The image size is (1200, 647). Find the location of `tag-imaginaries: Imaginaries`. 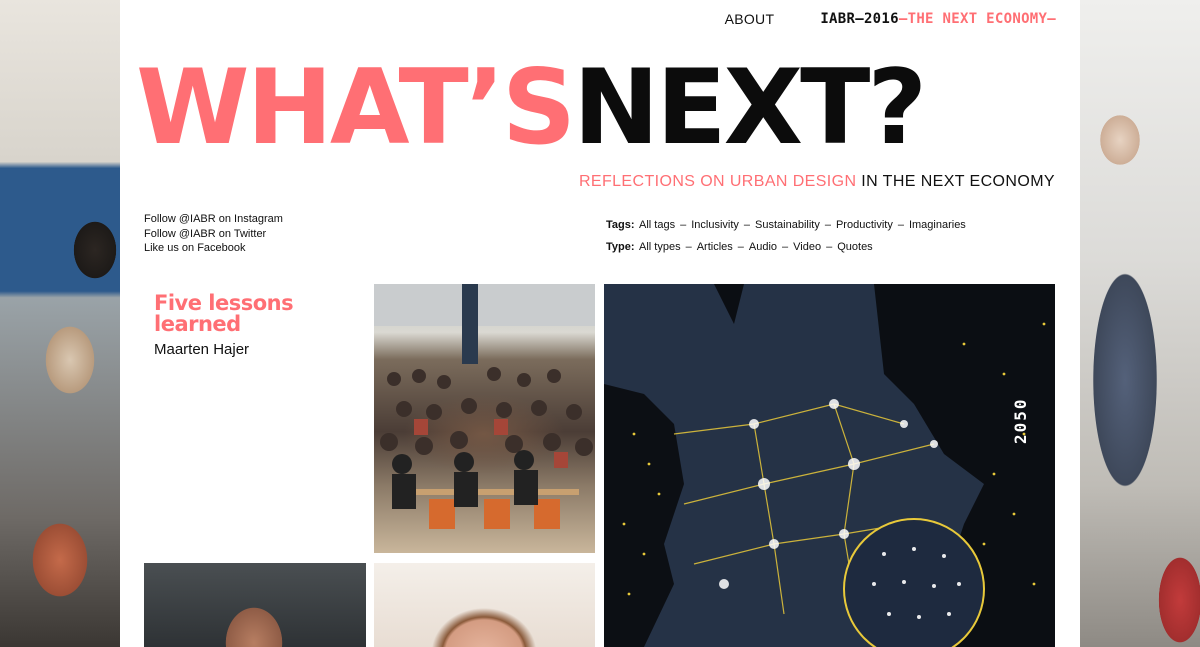

tag-imaginaries: Imaginaries is located at coordinates (937, 225).